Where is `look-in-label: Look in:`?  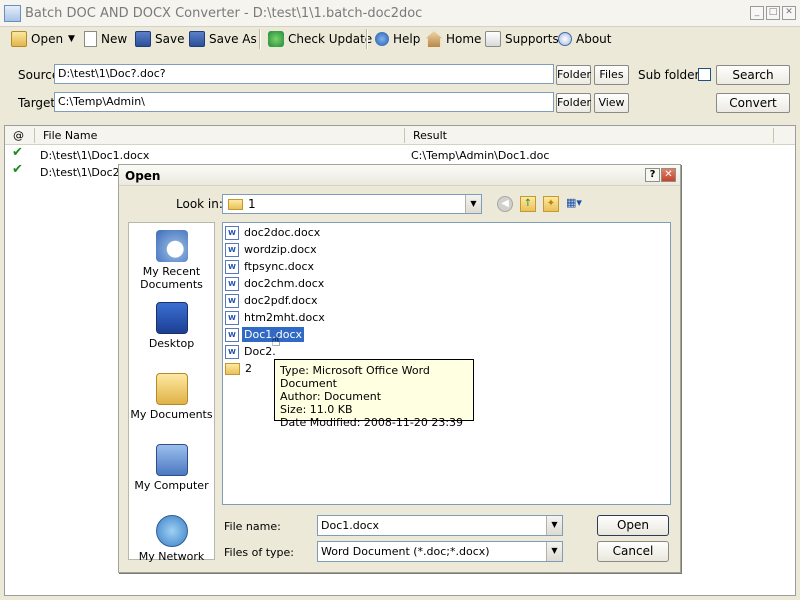
look-in-label: Look in: is located at coordinates (199, 204).